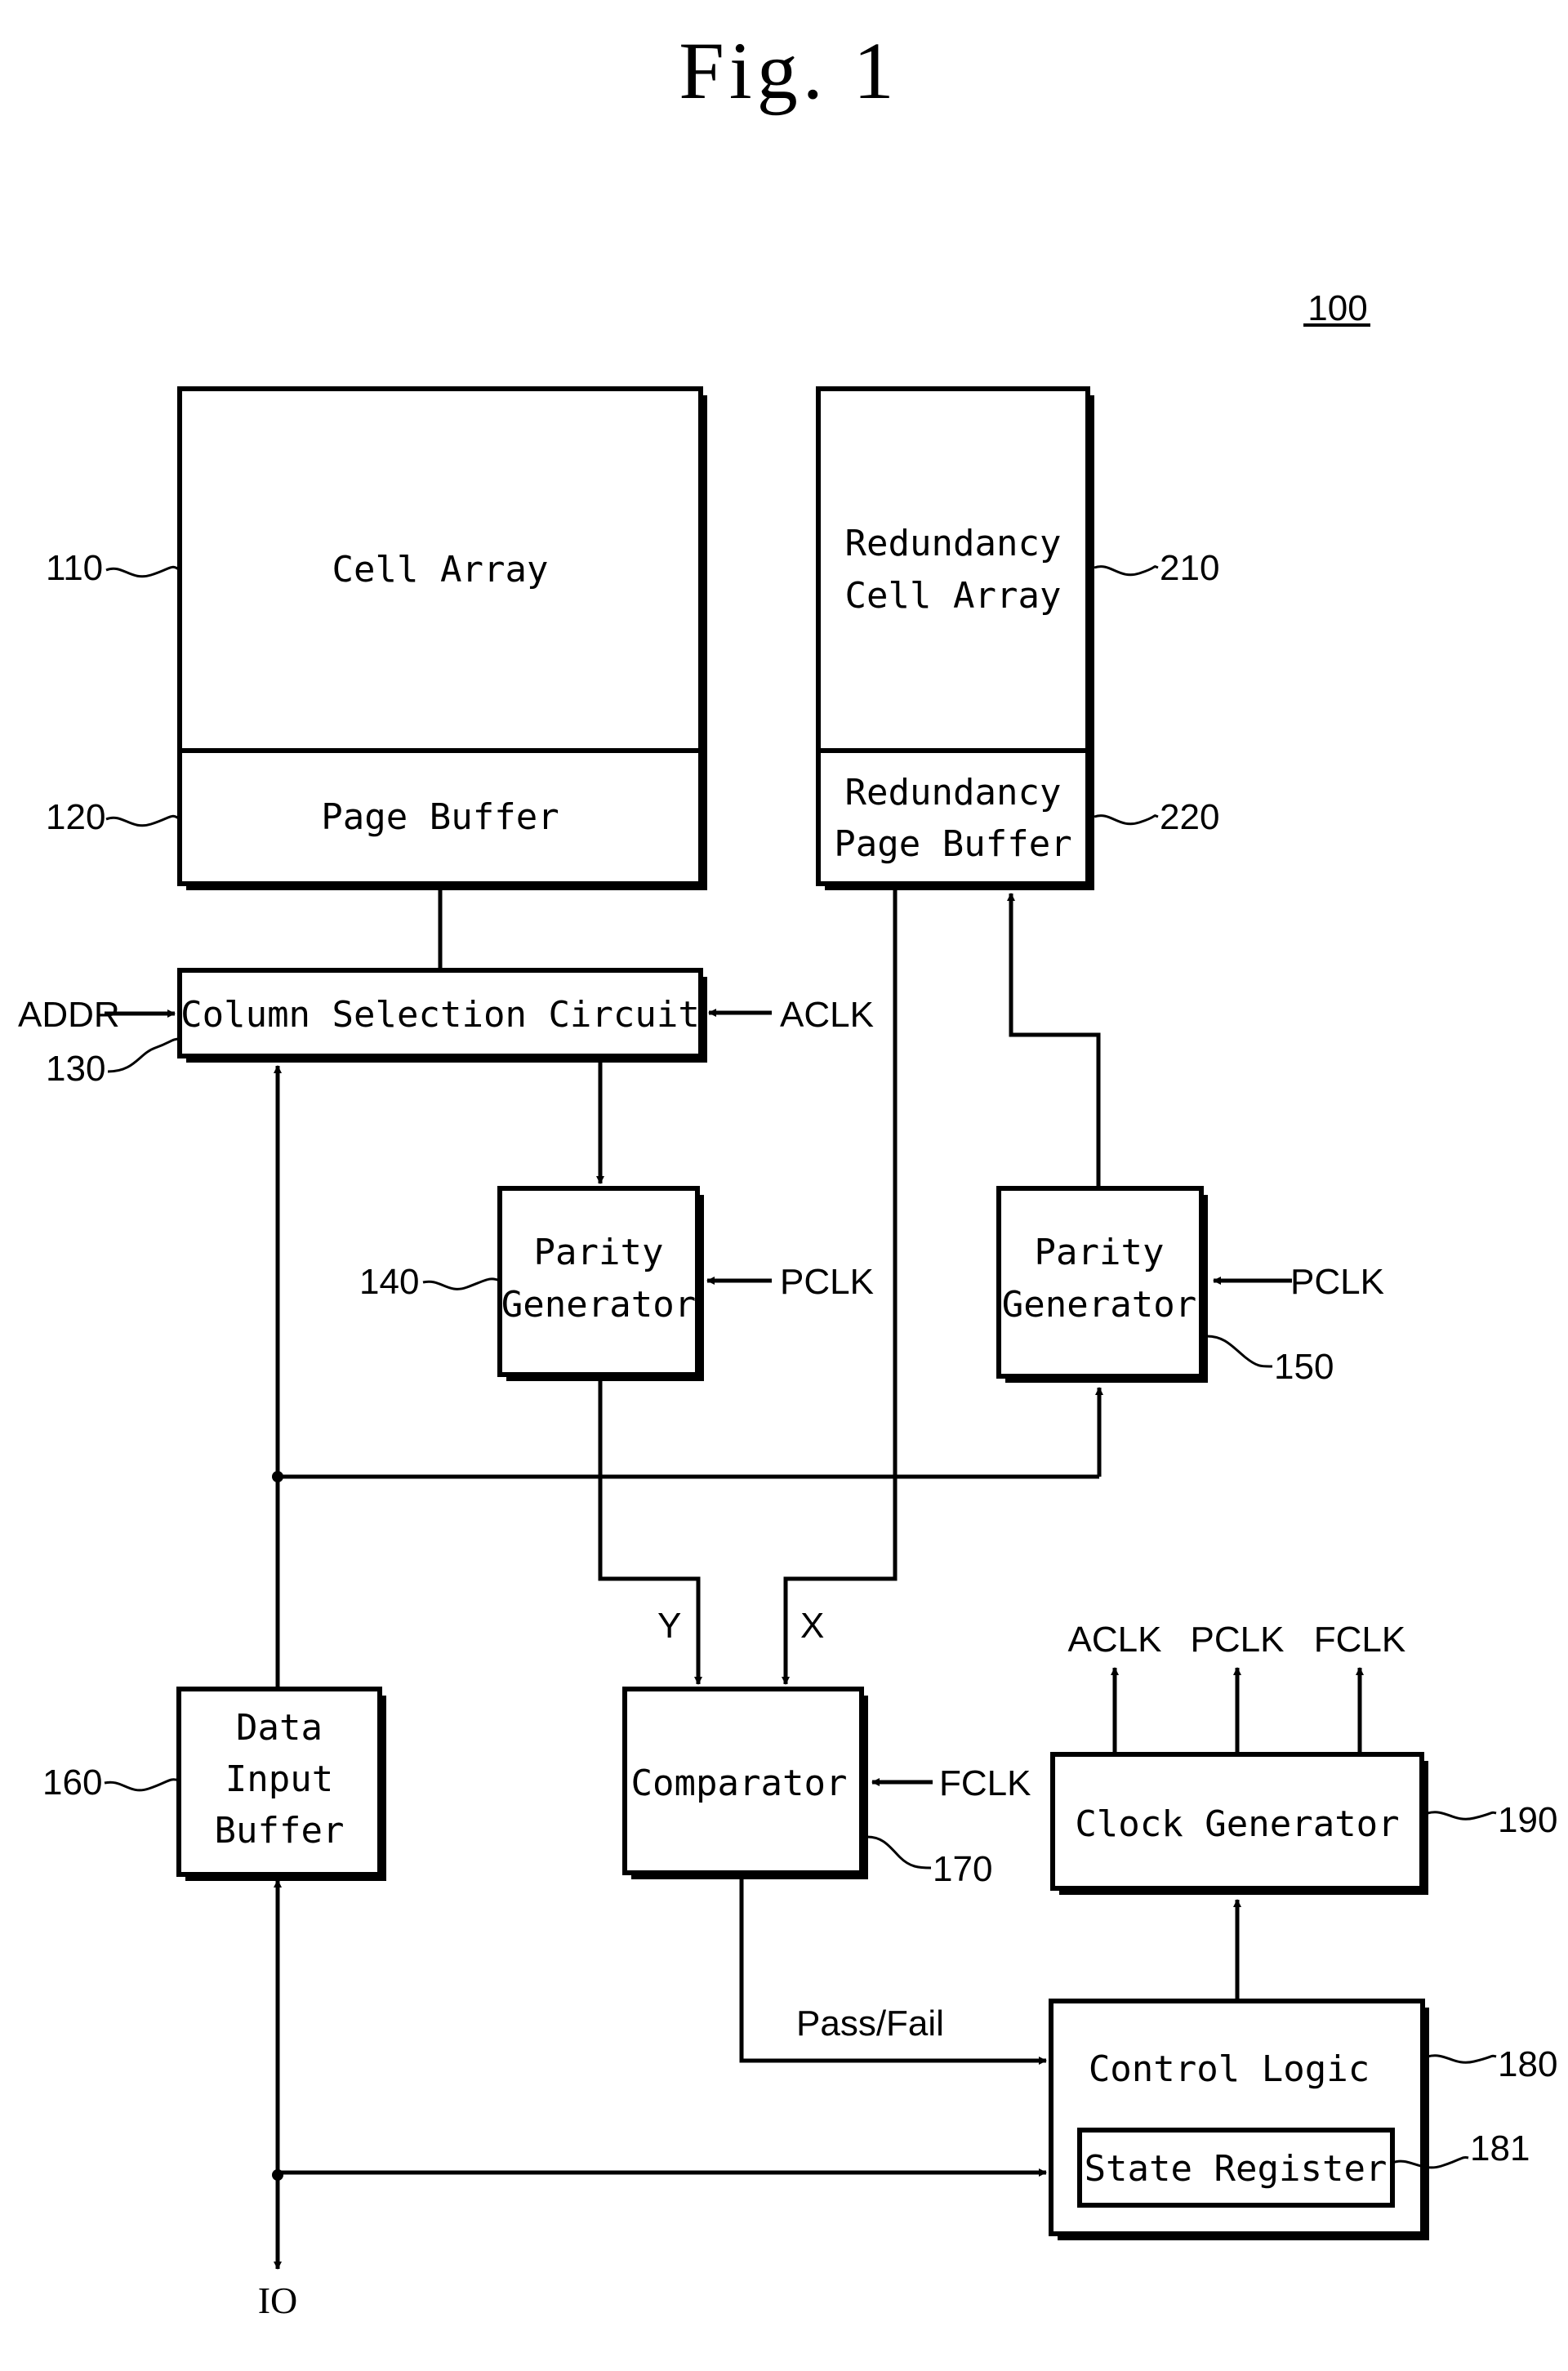 Image resolution: width=1568 pixels, height=2371 pixels. Describe the element at coordinates (598, 1305) in the screenshot. I see `parity-140-label-2: Generator` at that location.